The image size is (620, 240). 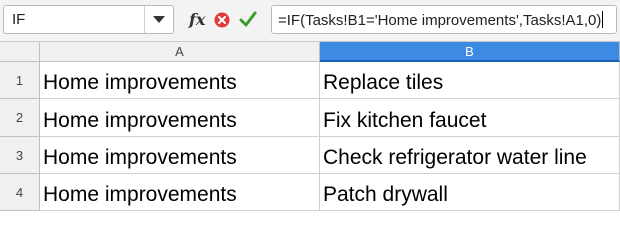 I want to click on name-box-dropdown-button, so click(x=158, y=19).